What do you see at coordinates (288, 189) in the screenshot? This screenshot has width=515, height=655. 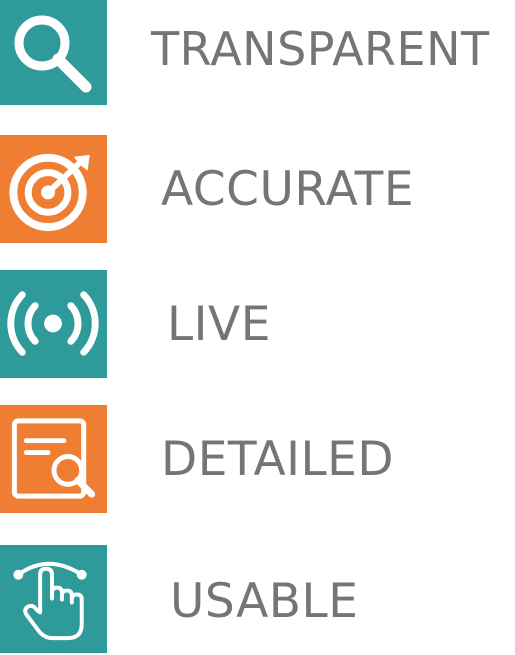 I see `feature-label-accurate: ACCURATE` at bounding box center [288, 189].